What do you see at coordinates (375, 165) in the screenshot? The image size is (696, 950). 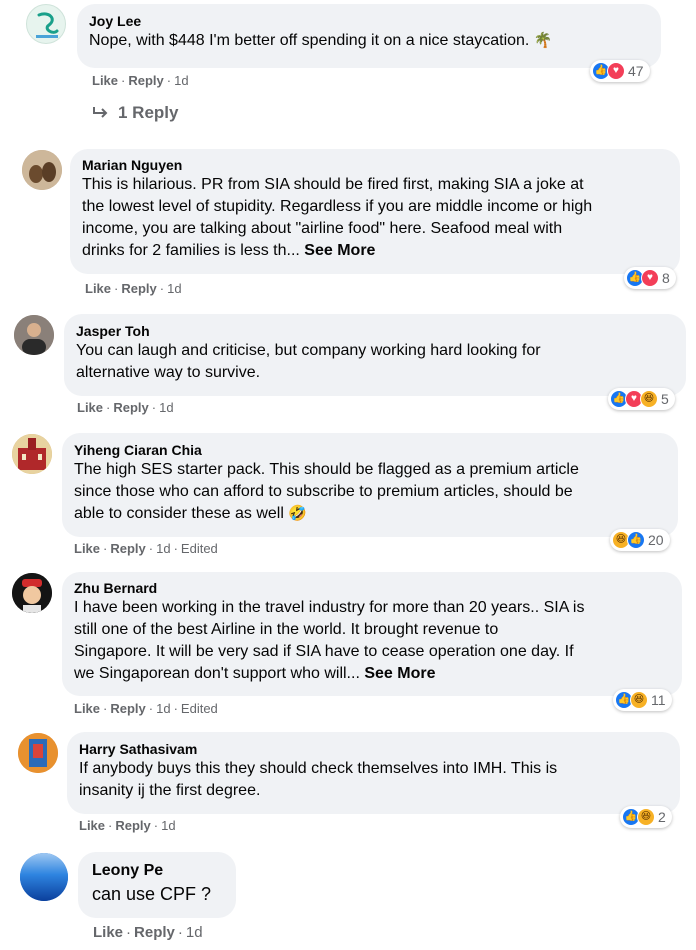 I see `comment-author: Marian Nguyen` at bounding box center [375, 165].